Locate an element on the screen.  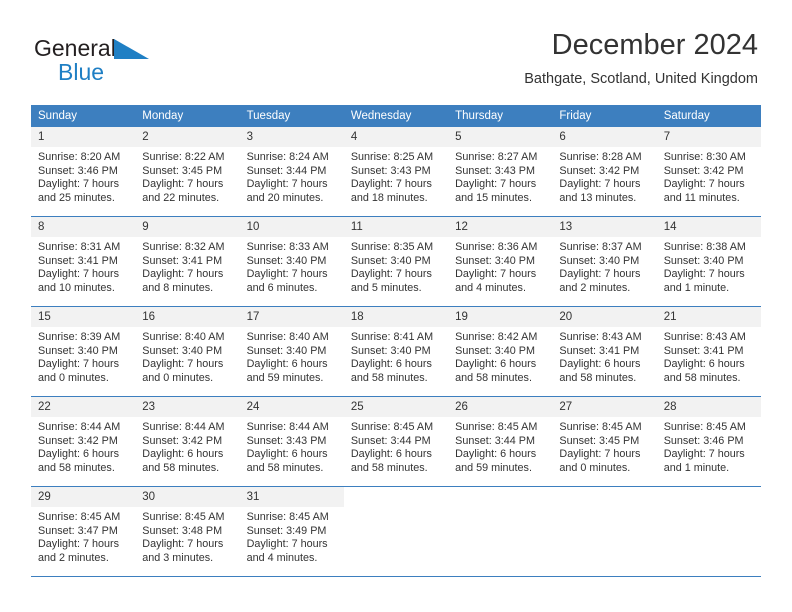
day-number: 1 is located at coordinates (83, 137).